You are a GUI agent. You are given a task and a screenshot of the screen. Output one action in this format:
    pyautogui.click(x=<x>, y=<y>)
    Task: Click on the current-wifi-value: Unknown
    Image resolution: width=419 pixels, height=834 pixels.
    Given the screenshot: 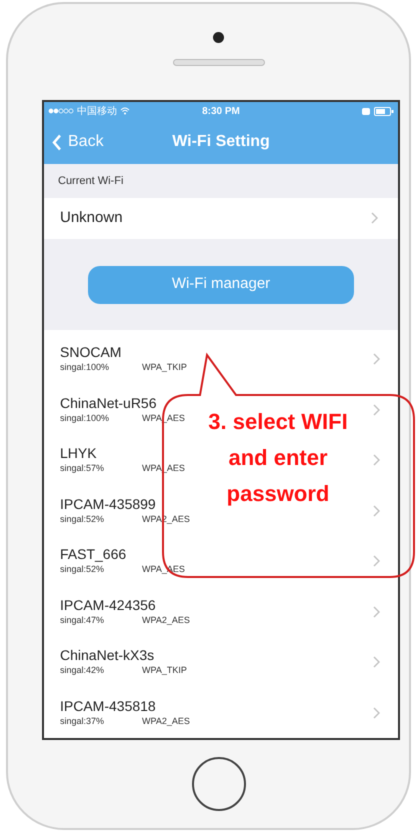 What is the action you would take?
    pyautogui.click(x=91, y=218)
    